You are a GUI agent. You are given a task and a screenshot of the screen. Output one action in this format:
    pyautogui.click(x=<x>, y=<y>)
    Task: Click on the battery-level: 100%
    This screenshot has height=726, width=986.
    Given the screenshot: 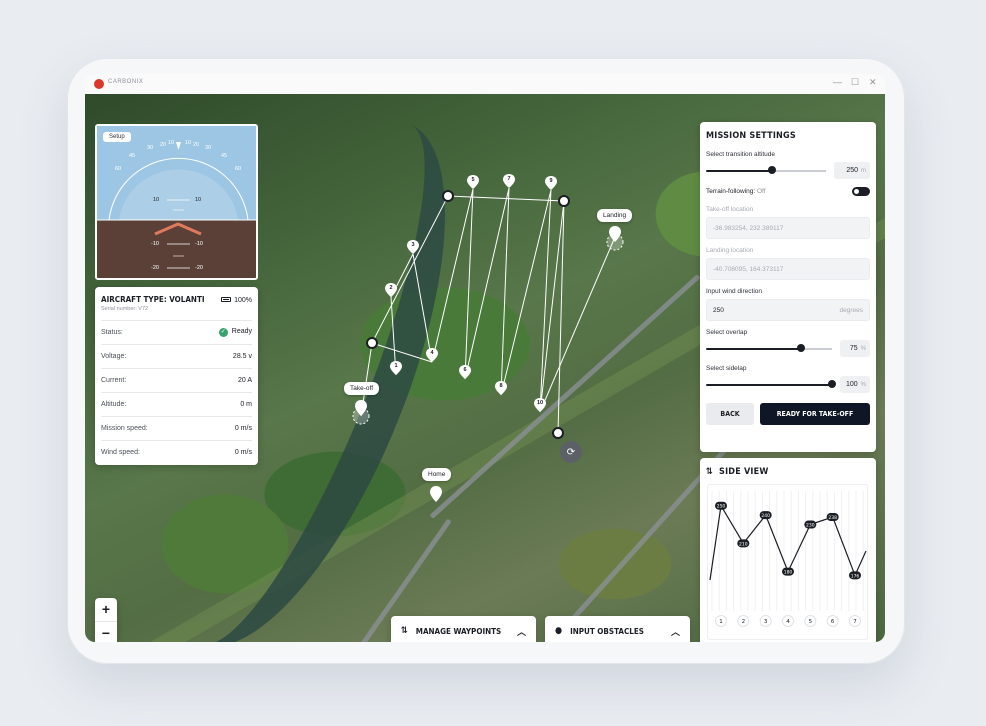 What is the action you would take?
    pyautogui.click(x=243, y=300)
    